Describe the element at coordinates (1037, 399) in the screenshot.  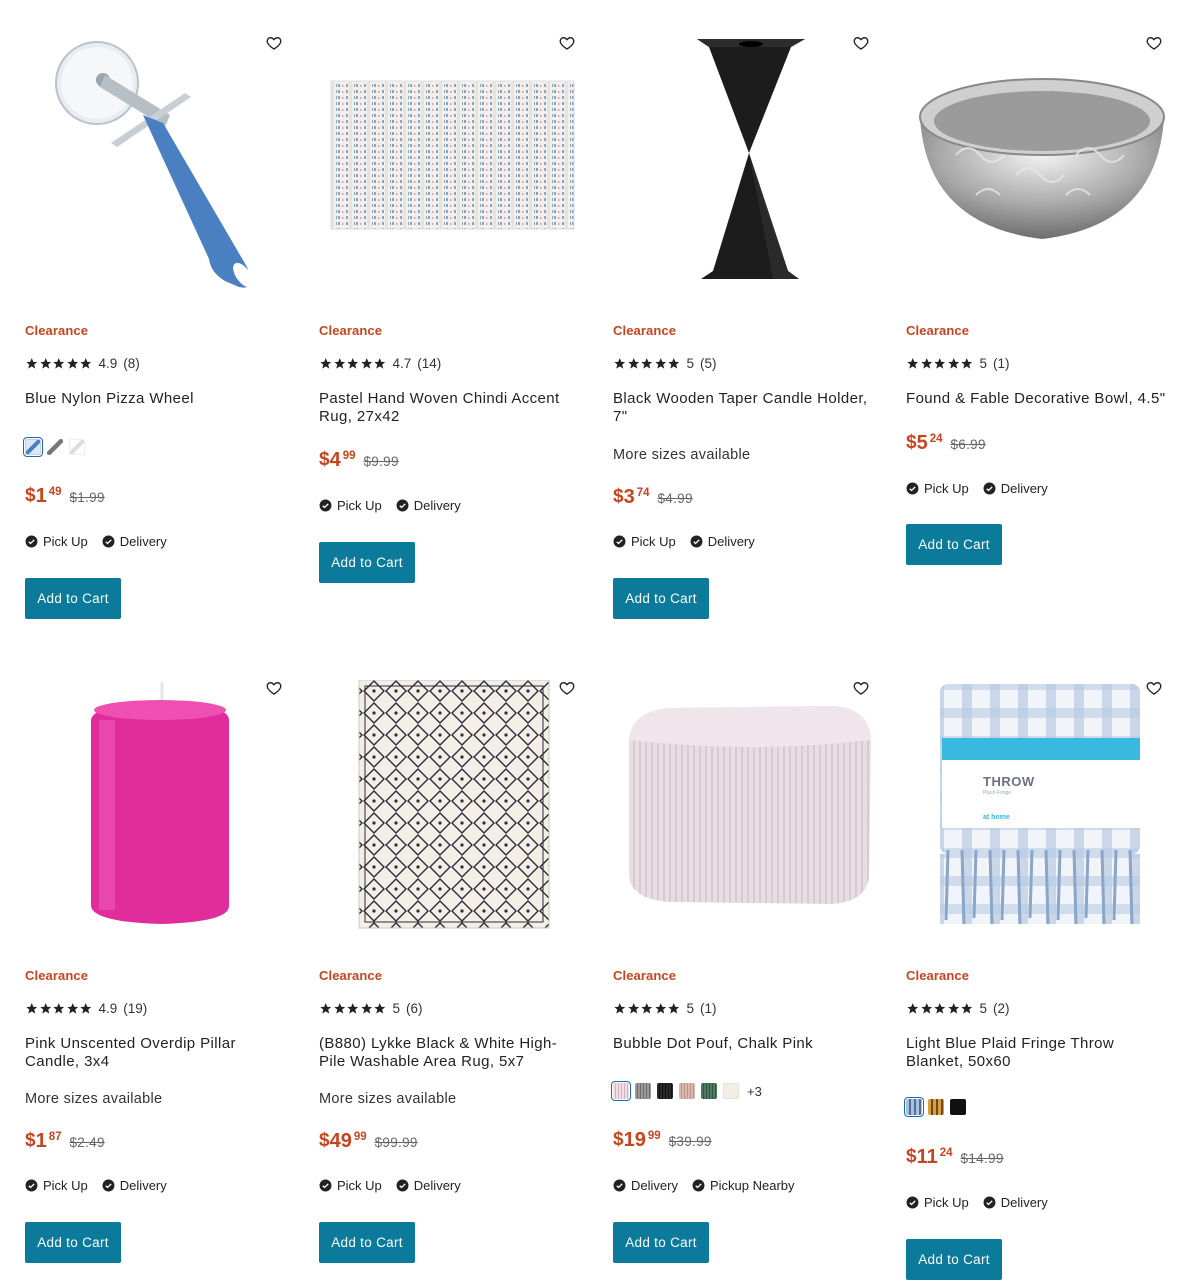
I see `product-title: Found & Fable Decorative Bowl, 4.5"` at that location.